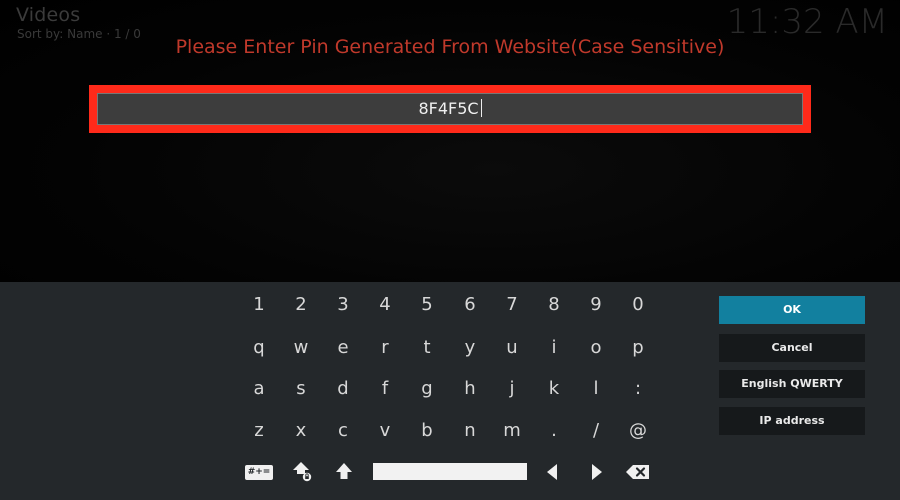  Describe the element at coordinates (792, 348) in the screenshot. I see `cancel-button: Cancel` at that location.